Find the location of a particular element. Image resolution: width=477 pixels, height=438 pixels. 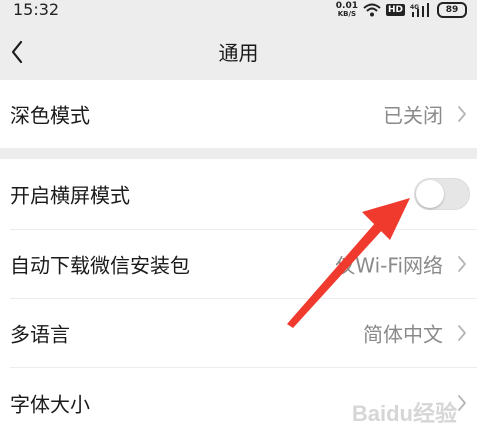

signal-icon: 4G is located at coordinates (419, 10).